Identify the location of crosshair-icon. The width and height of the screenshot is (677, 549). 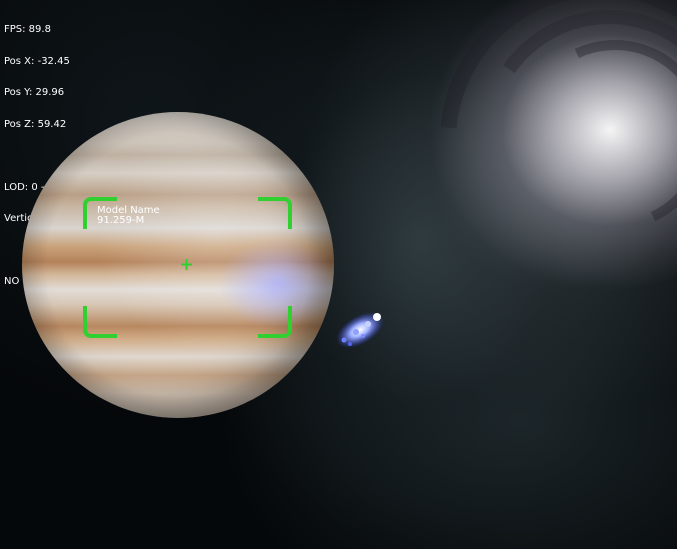
(186, 264).